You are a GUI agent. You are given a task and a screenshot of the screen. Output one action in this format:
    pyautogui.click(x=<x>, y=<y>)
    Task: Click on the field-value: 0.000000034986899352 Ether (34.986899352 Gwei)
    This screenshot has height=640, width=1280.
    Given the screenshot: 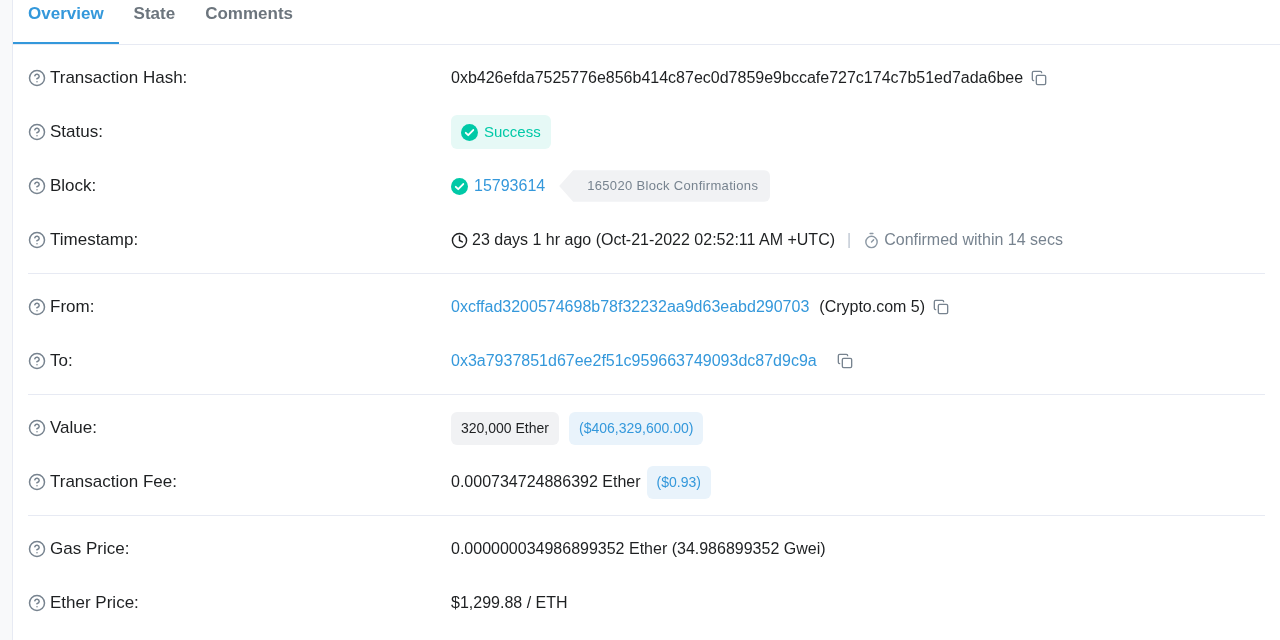 What is the action you would take?
    pyautogui.click(x=638, y=549)
    